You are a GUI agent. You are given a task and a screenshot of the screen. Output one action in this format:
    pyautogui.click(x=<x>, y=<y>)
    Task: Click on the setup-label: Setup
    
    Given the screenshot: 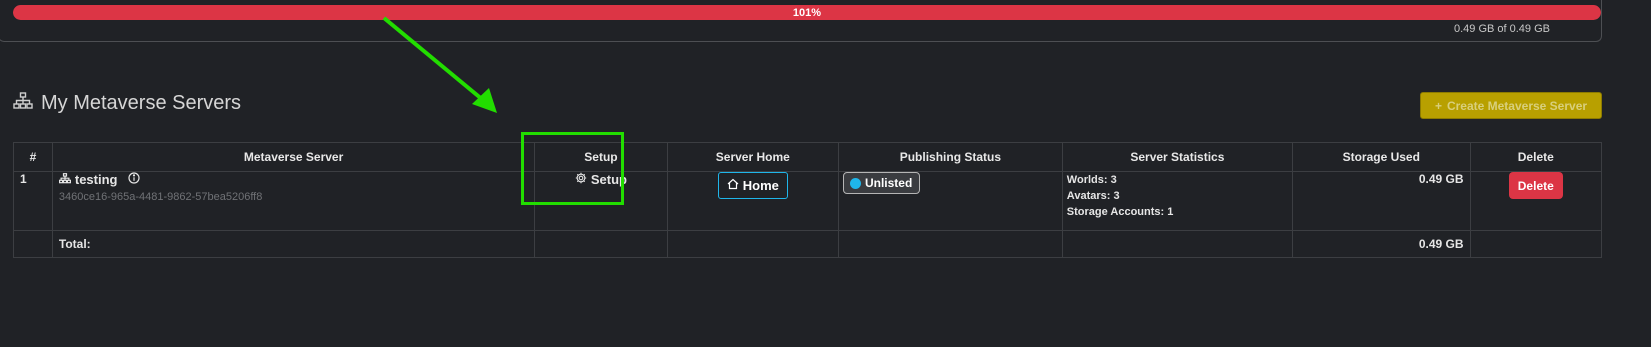 What is the action you would take?
    pyautogui.click(x=609, y=179)
    